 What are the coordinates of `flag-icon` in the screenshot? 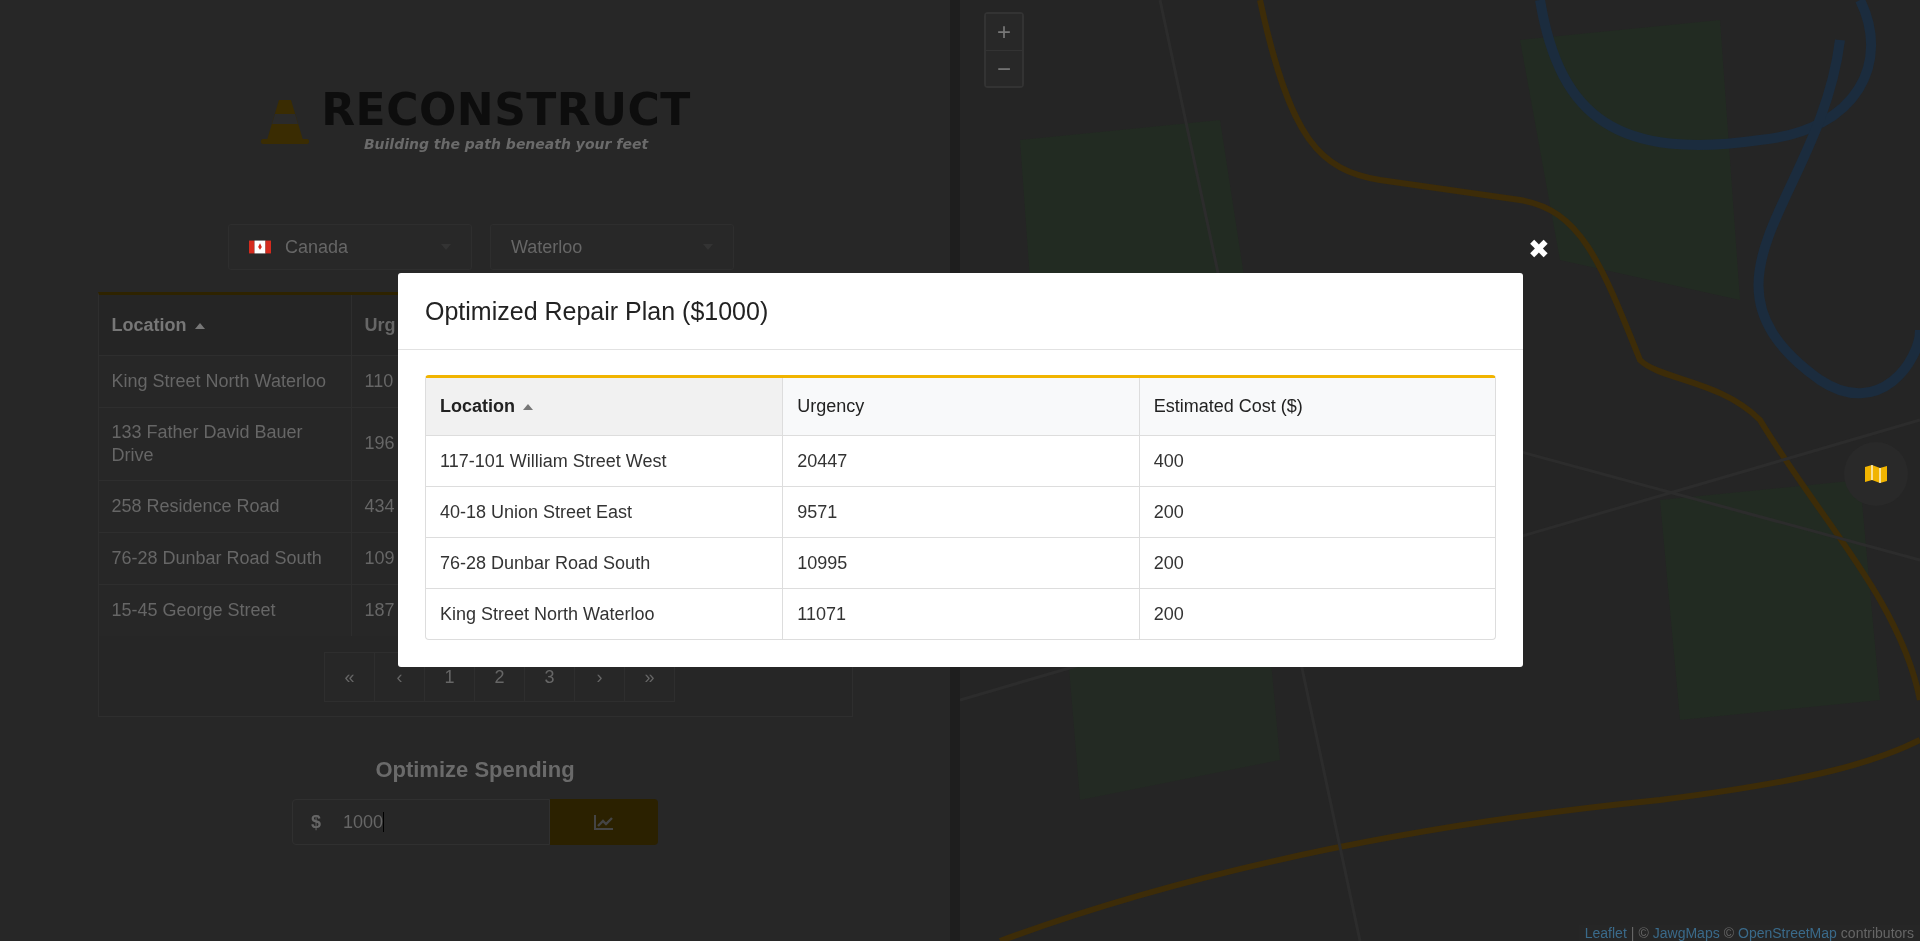 It's located at (260, 247).